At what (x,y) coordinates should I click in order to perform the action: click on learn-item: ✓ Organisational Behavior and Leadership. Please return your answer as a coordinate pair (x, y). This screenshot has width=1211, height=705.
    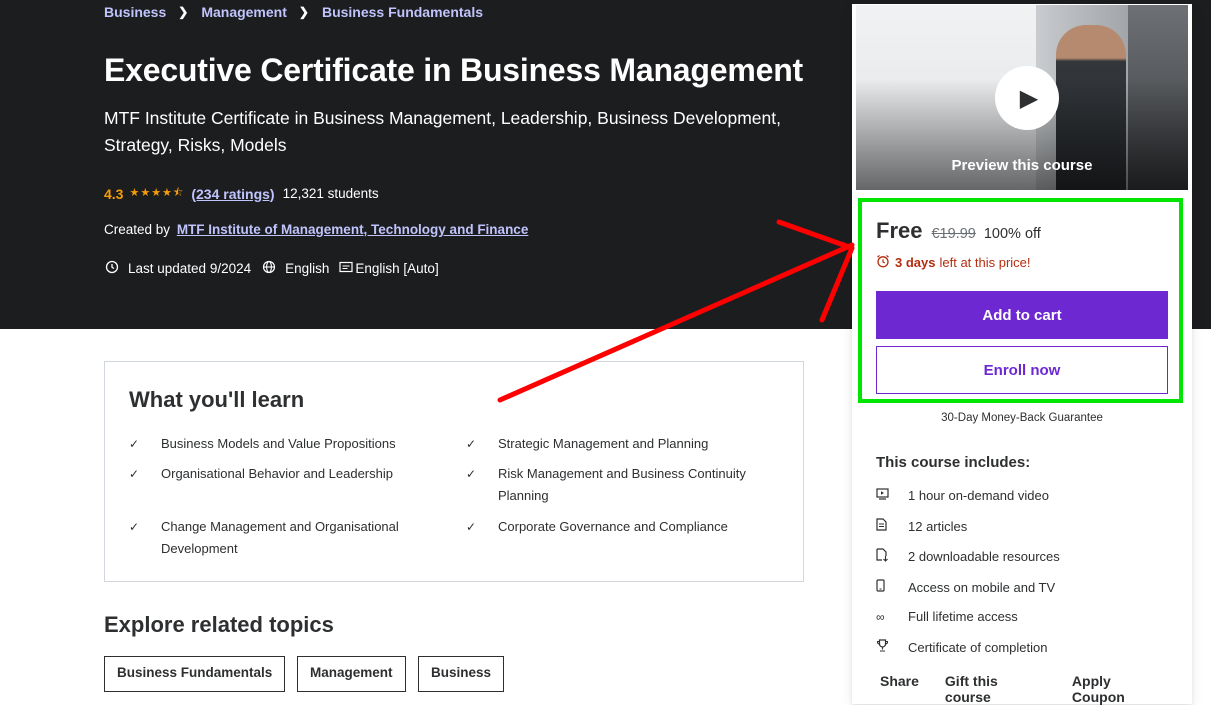
    Looking at the image, I should click on (274, 474).